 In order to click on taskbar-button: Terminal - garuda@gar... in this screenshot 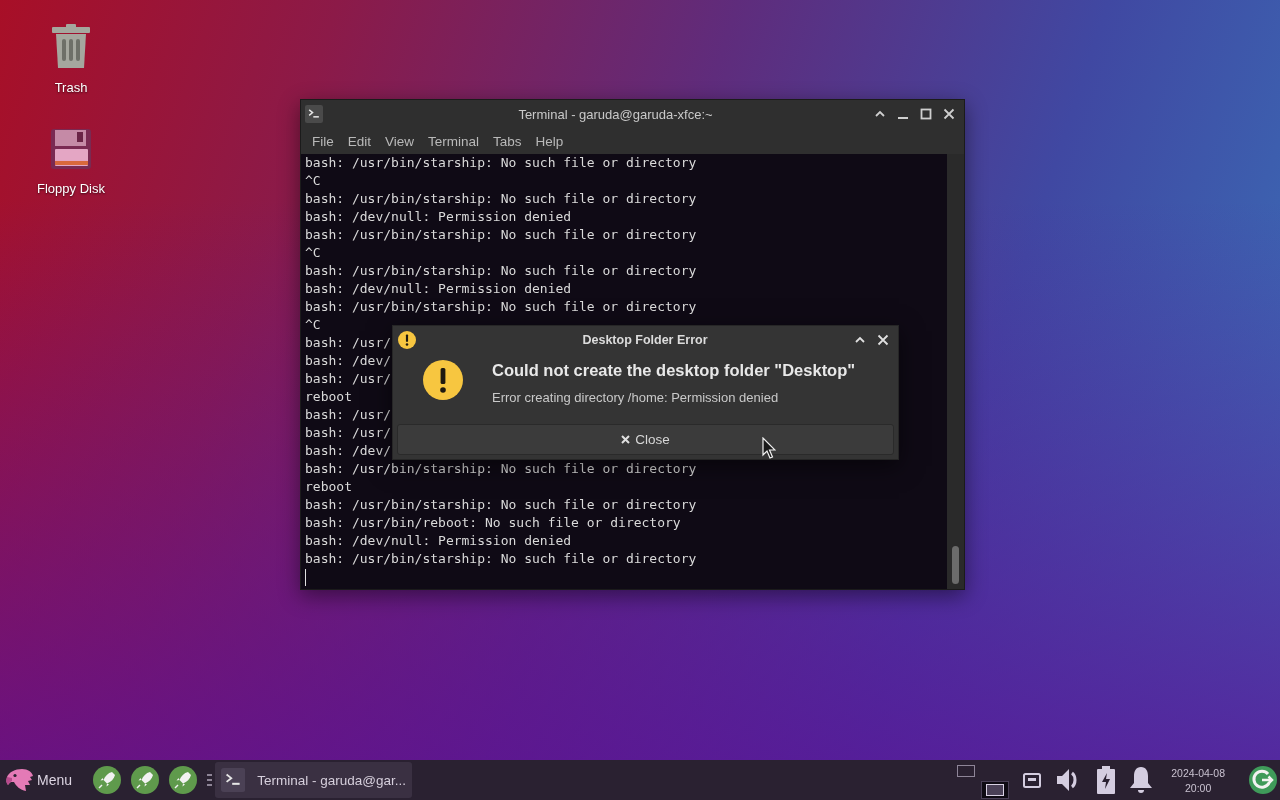, I will do `click(314, 780)`.